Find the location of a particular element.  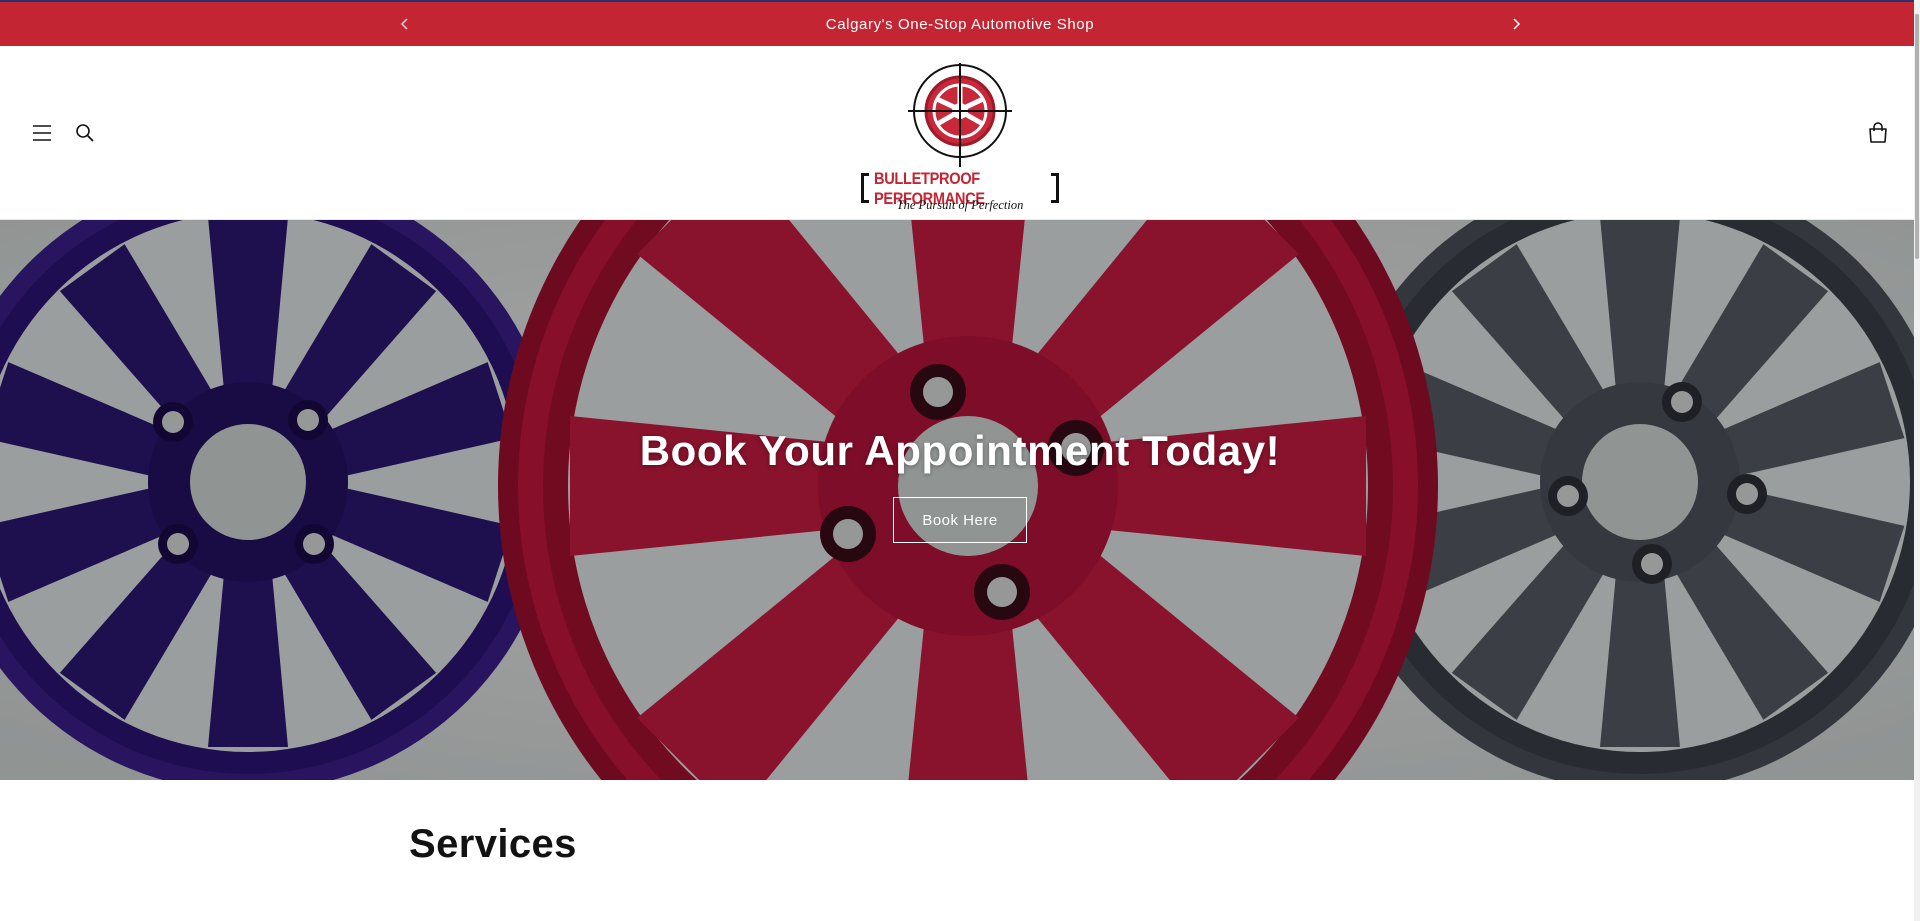

services-heading: Services is located at coordinates (493, 844).